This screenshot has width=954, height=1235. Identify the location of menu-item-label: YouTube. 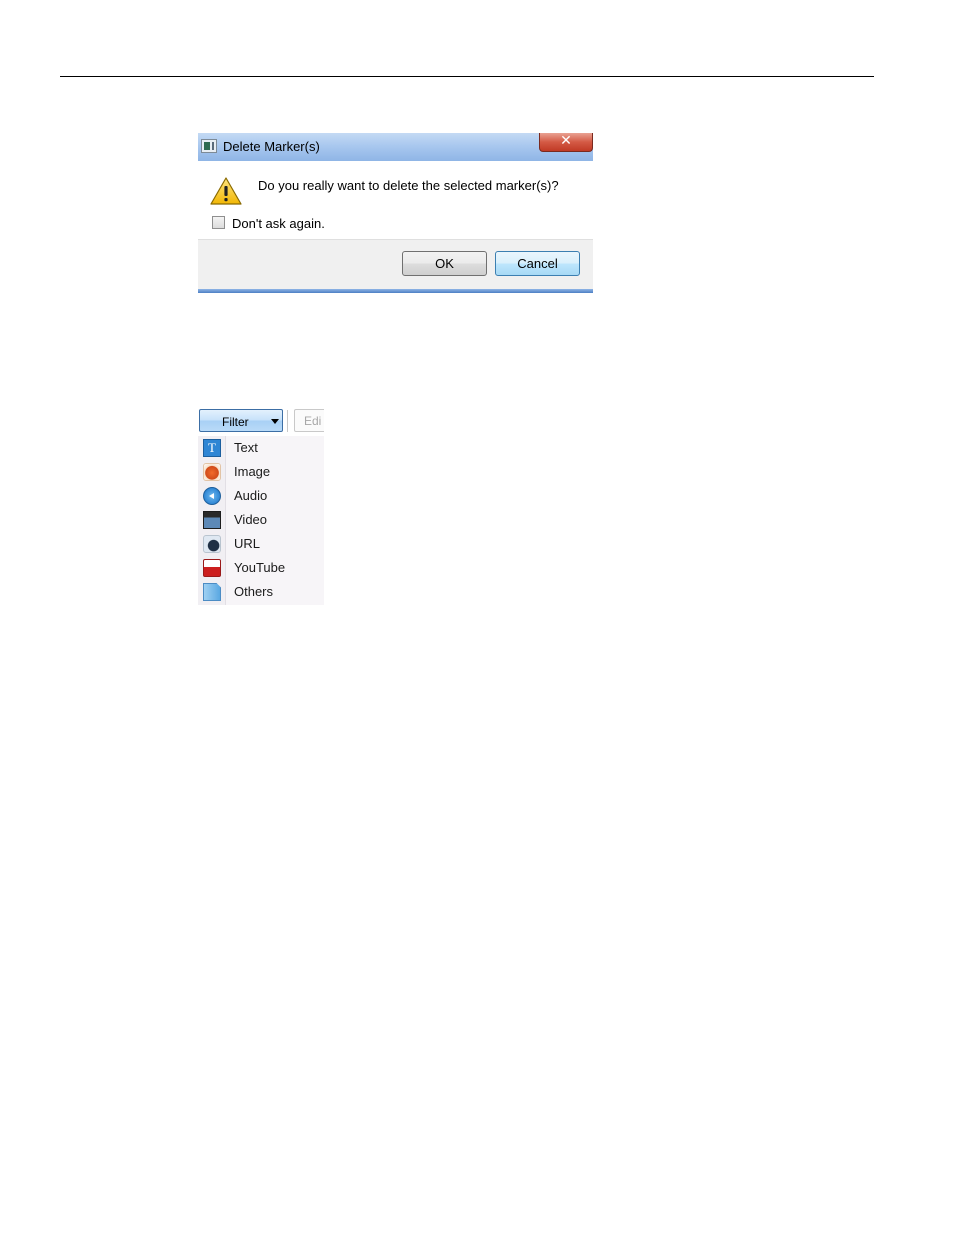
(260, 567).